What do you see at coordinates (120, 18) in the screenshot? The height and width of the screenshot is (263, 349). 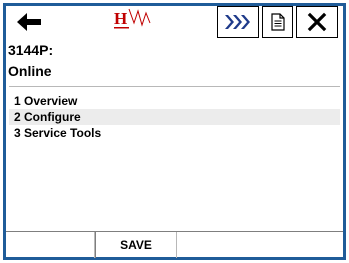 I see `svg-text: H` at bounding box center [120, 18].